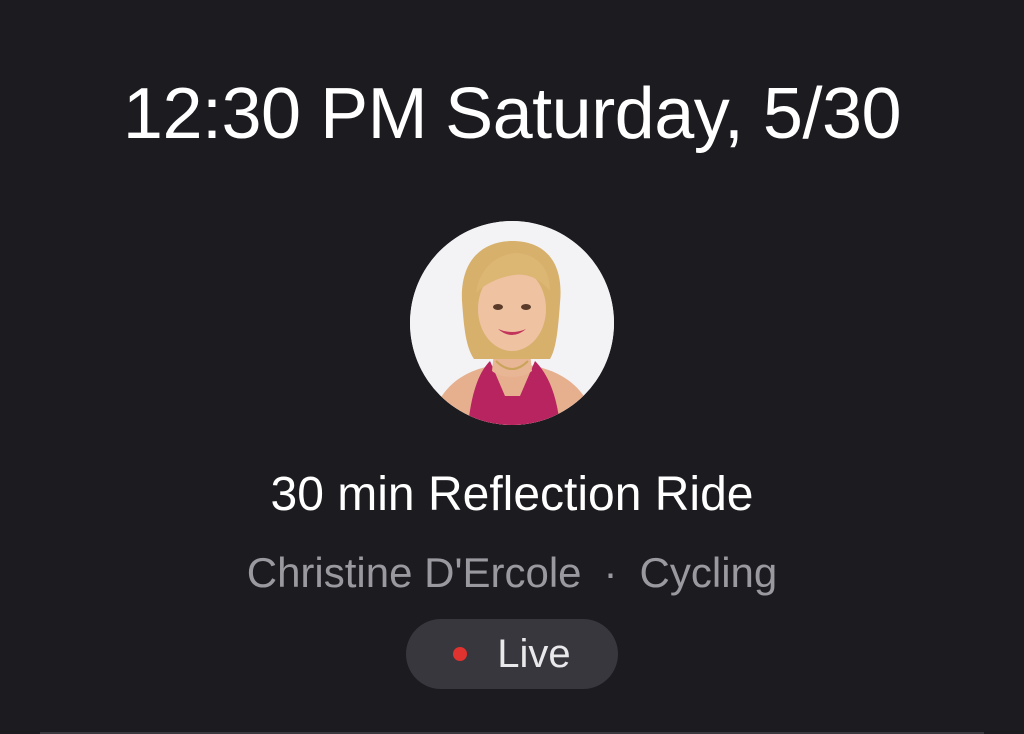  I want to click on class-meta: Christine D'Ercole · Cycling, so click(512, 573).